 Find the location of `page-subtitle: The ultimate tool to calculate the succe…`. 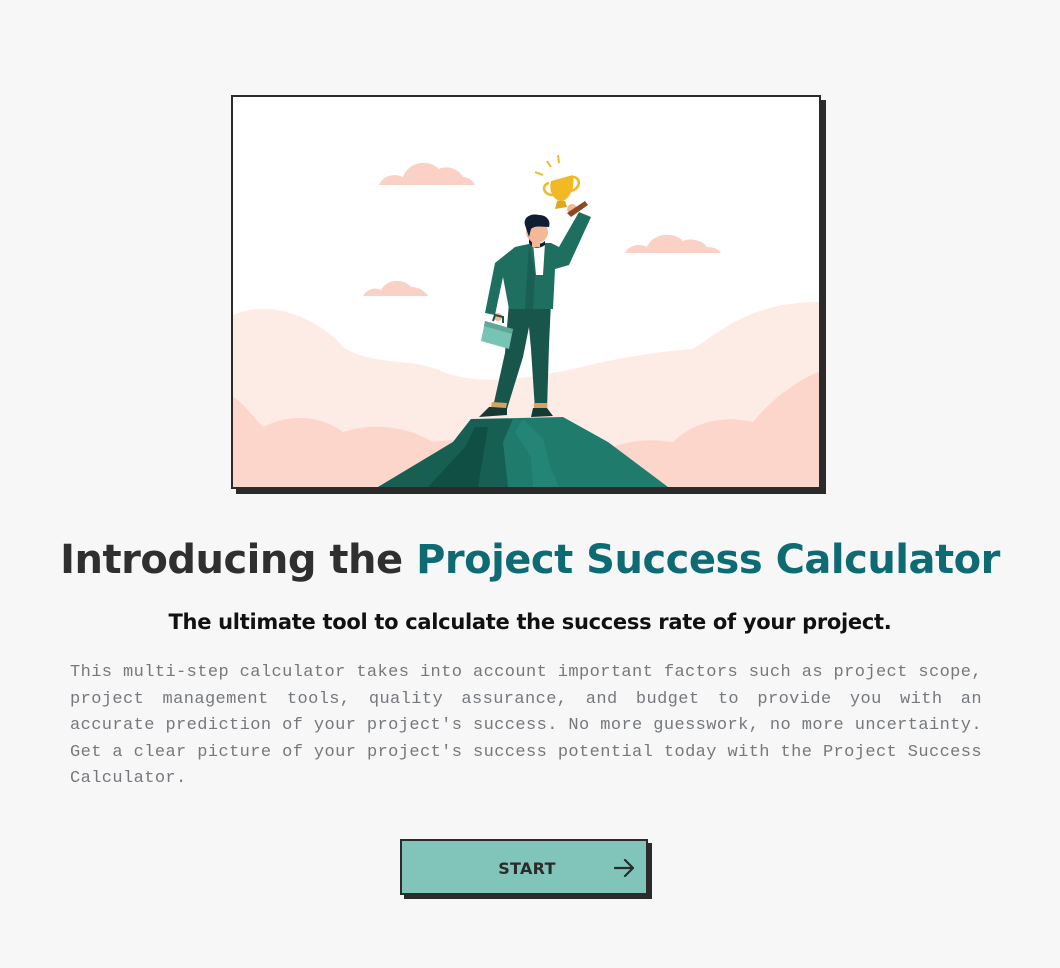

page-subtitle: The ultimate tool to calculate the succe… is located at coordinates (530, 622).